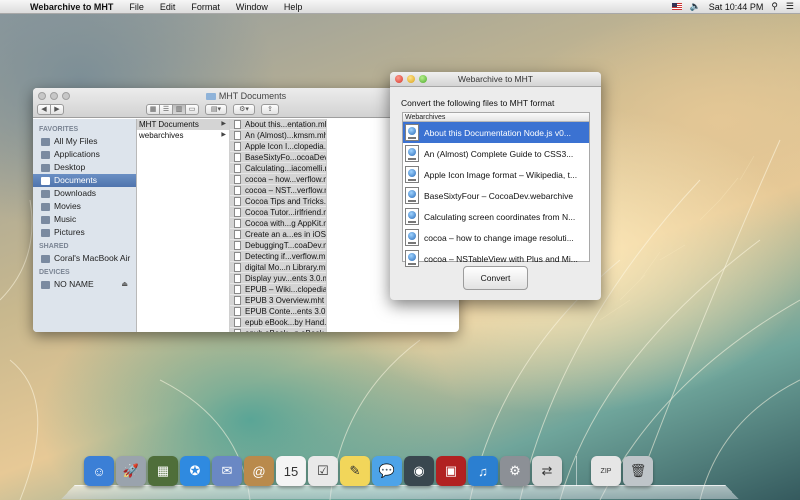  I want to click on file-row: epub eBook...n eBook.mht, so click(278, 330).